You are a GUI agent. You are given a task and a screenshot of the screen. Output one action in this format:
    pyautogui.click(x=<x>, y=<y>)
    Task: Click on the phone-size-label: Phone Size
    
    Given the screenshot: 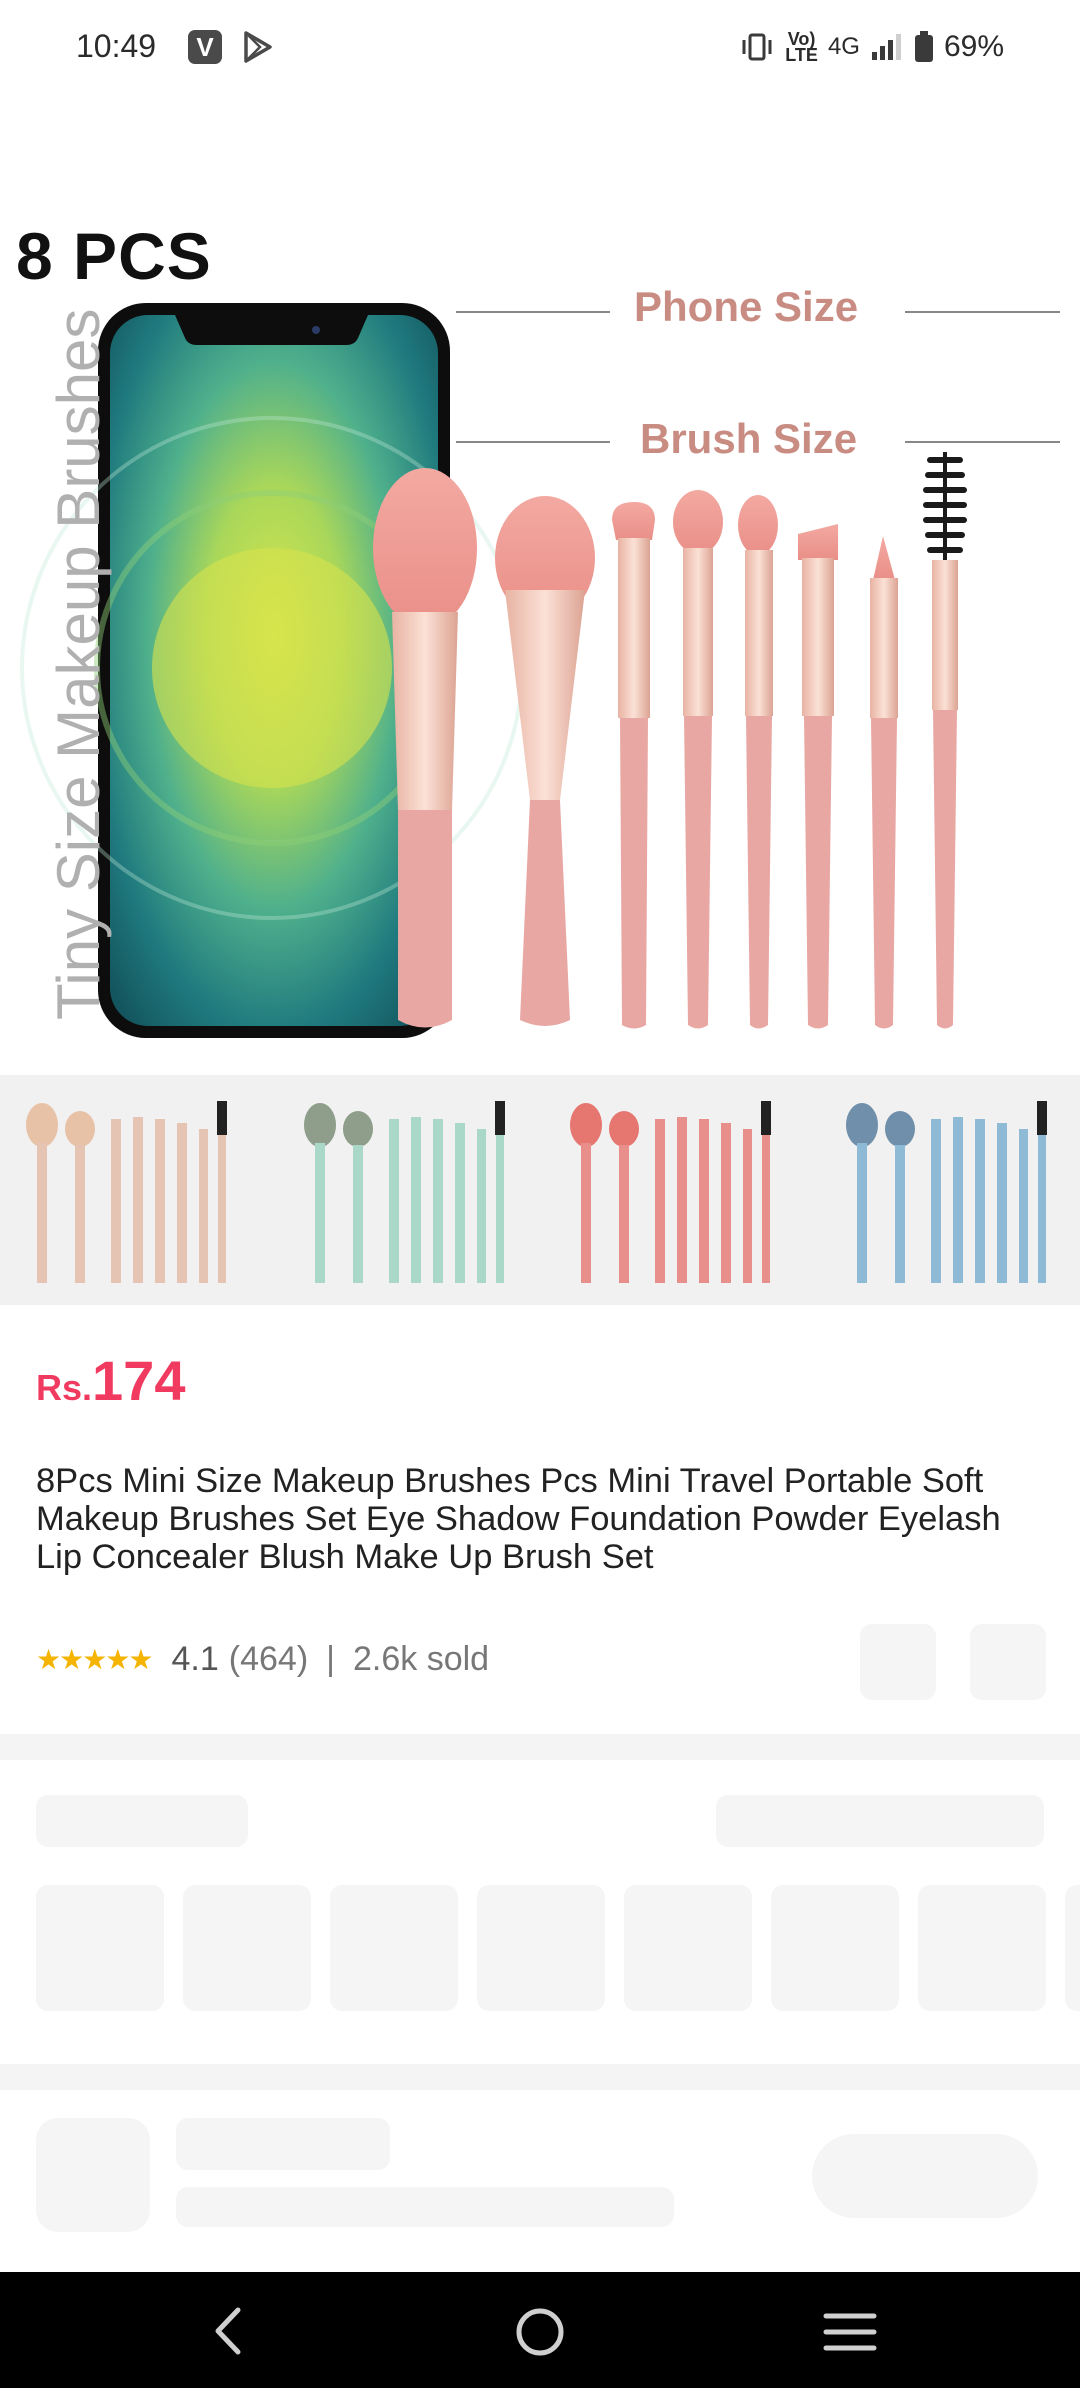 What is the action you would take?
    pyautogui.click(x=746, y=306)
    